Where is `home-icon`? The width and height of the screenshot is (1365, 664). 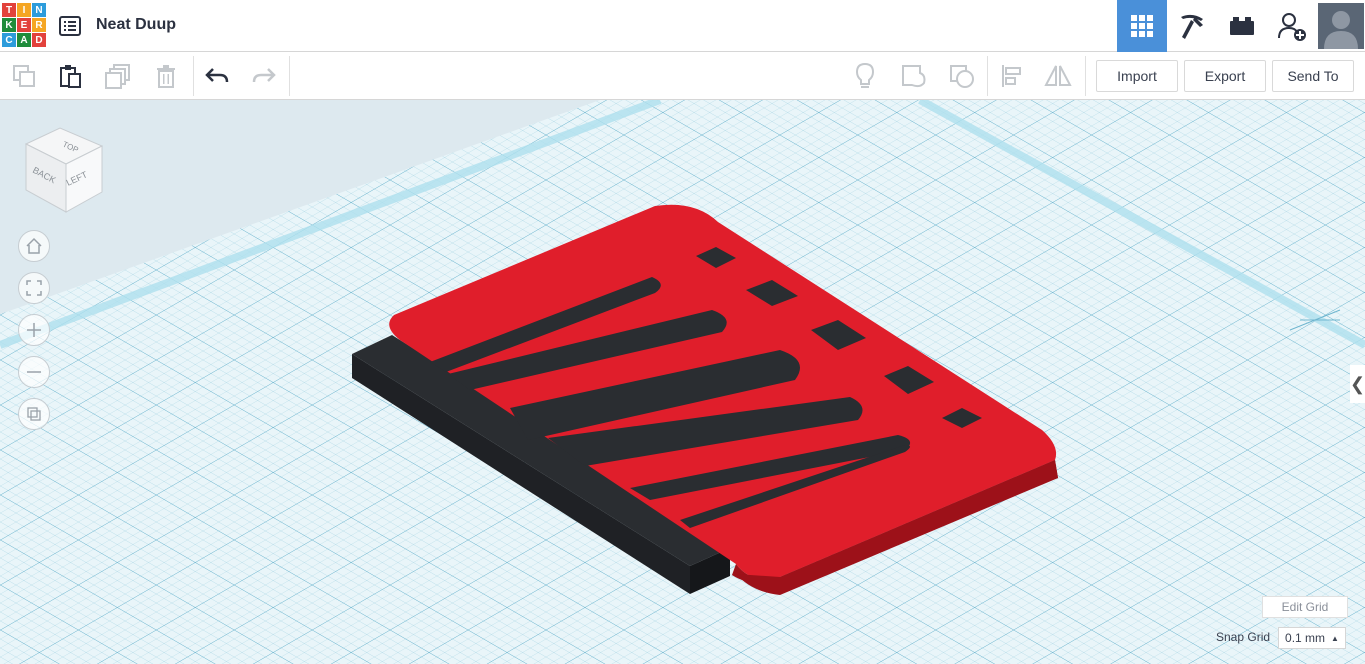 home-icon is located at coordinates (34, 245).